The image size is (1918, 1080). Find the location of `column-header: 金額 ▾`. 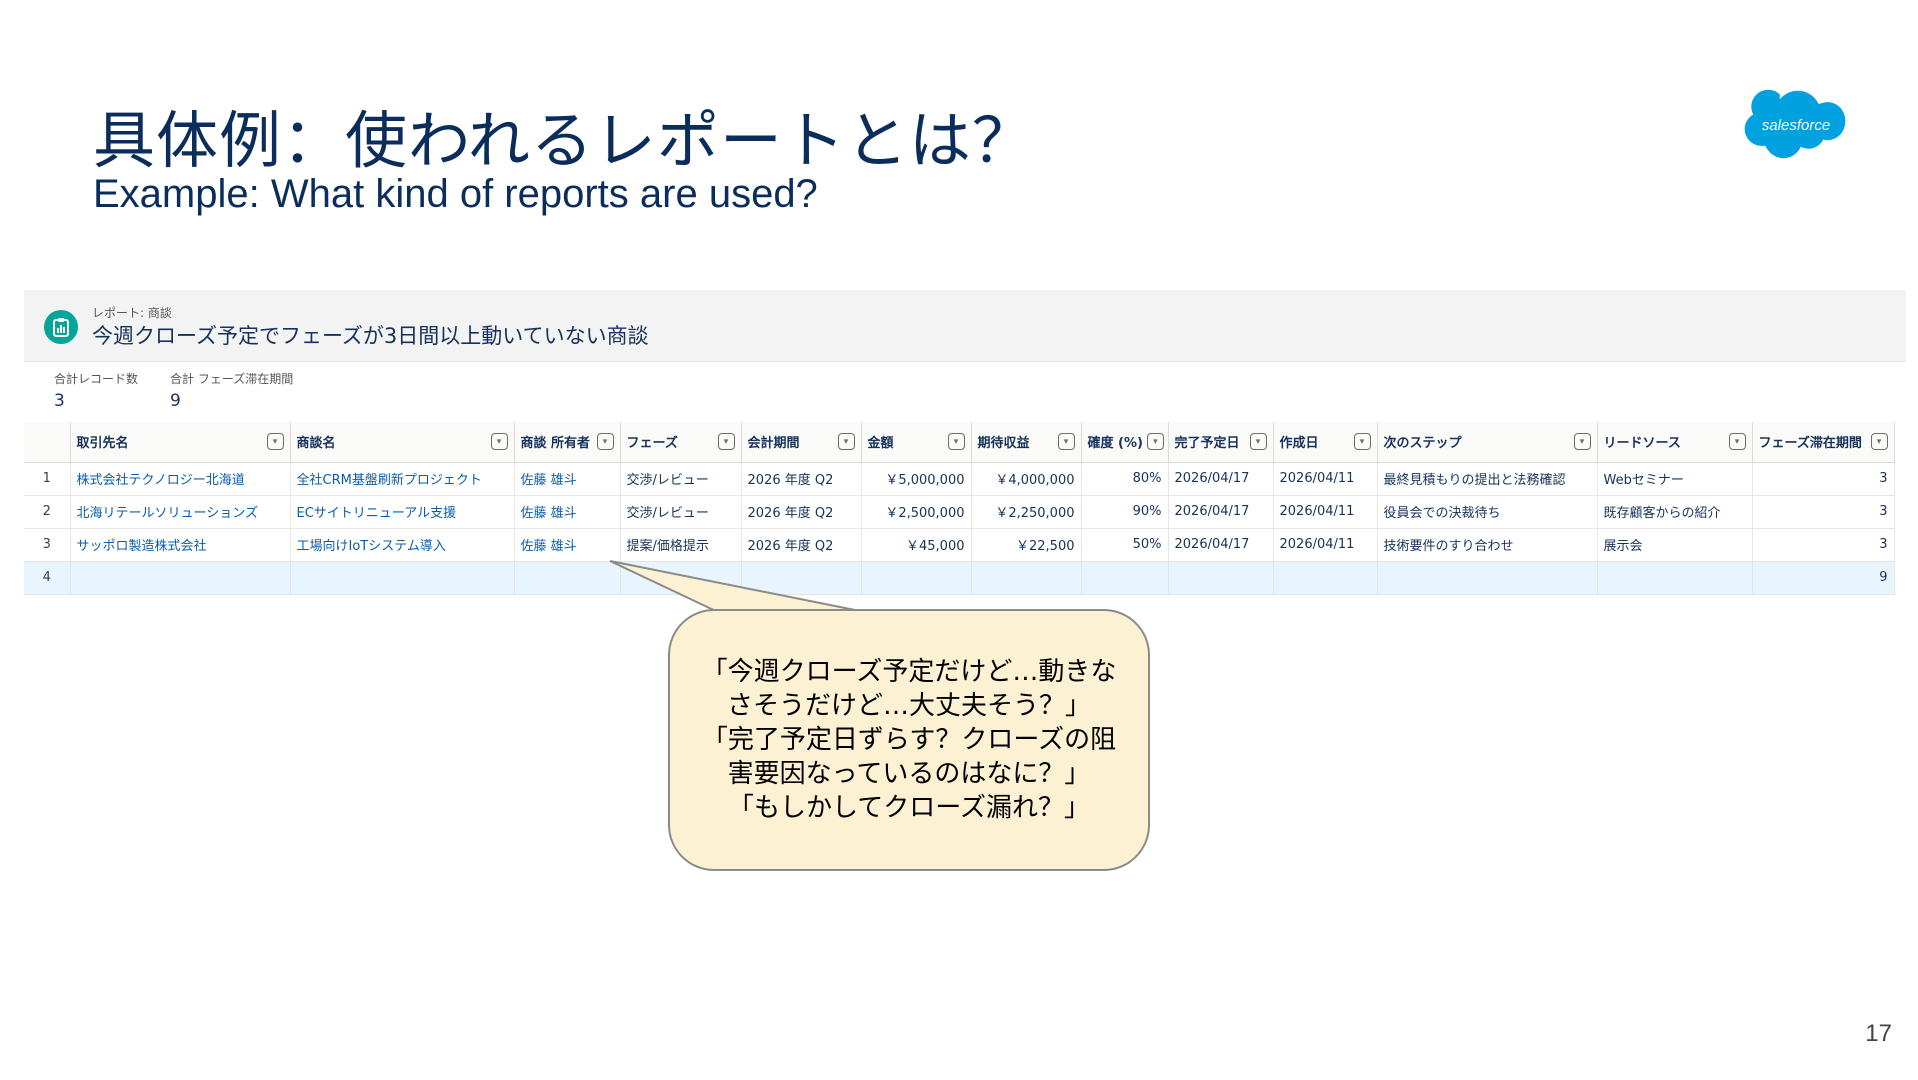

column-header: 金額 ▾ is located at coordinates (916, 442).